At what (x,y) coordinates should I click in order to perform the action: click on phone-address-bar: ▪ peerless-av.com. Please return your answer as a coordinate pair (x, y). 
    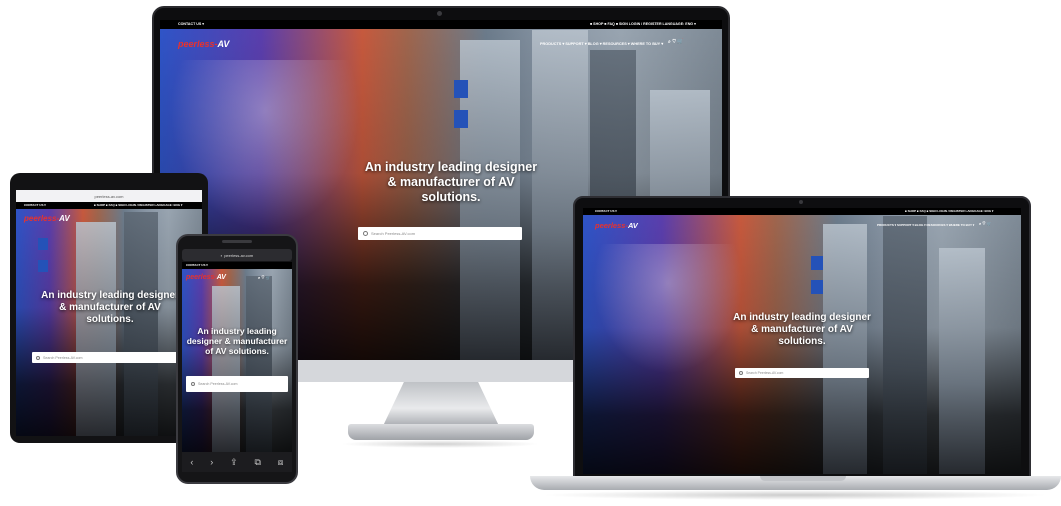
    Looking at the image, I should click on (237, 255).